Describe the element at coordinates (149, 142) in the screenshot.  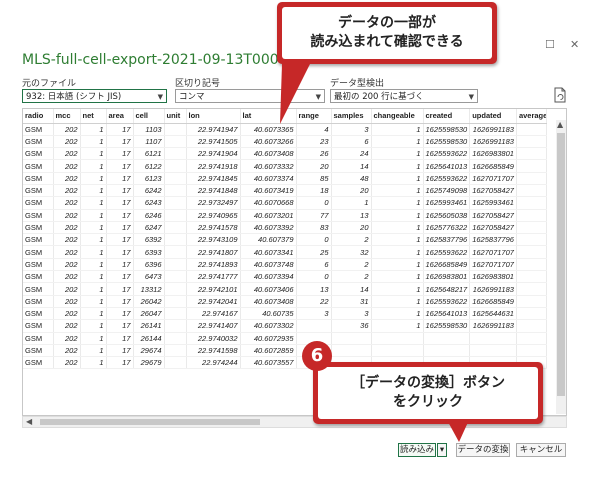
I see `table-cell: 1107` at that location.